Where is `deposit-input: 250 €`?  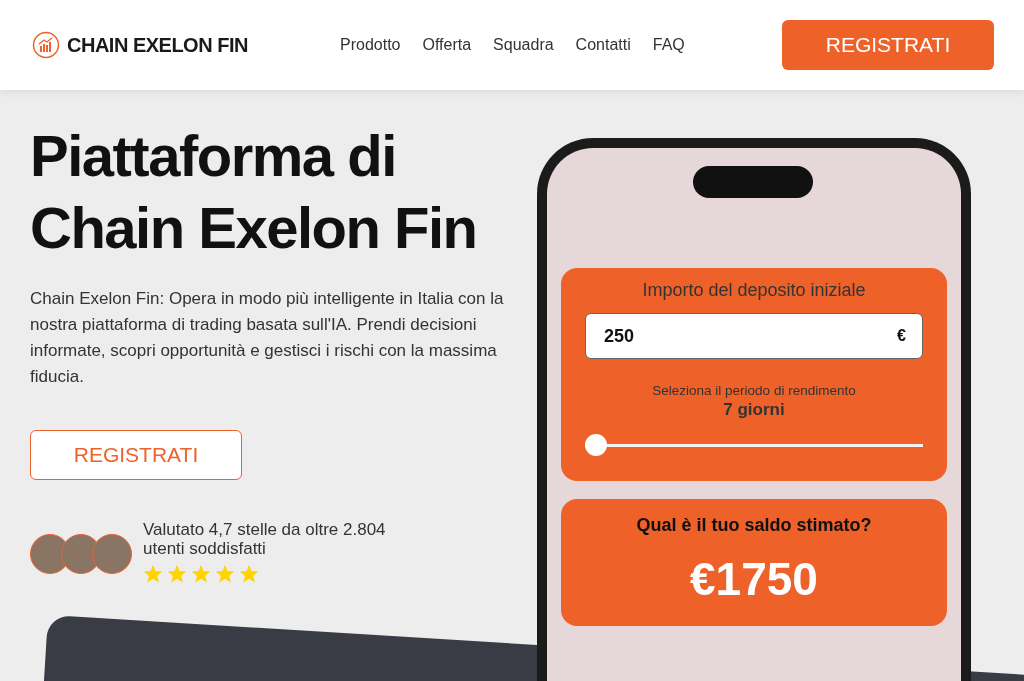 deposit-input: 250 € is located at coordinates (754, 336).